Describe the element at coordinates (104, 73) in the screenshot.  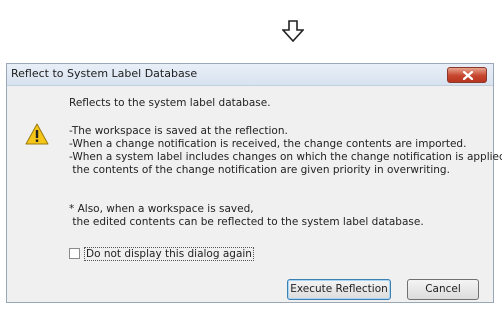
I see `dialog-title: Reflect to System Label Database` at that location.